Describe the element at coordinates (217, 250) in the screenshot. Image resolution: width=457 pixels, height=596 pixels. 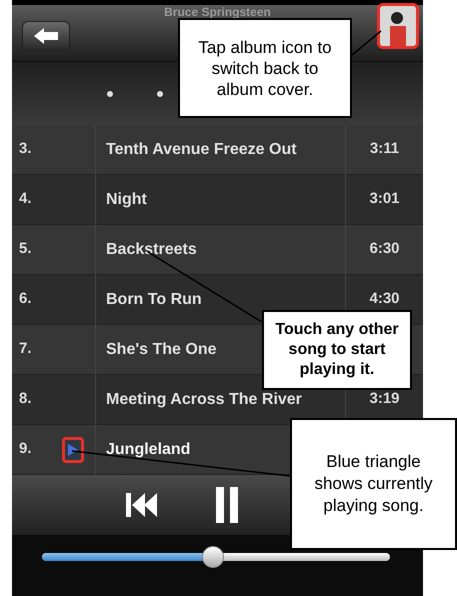
I see `track-row: 5. Backstreets 6:30` at that location.